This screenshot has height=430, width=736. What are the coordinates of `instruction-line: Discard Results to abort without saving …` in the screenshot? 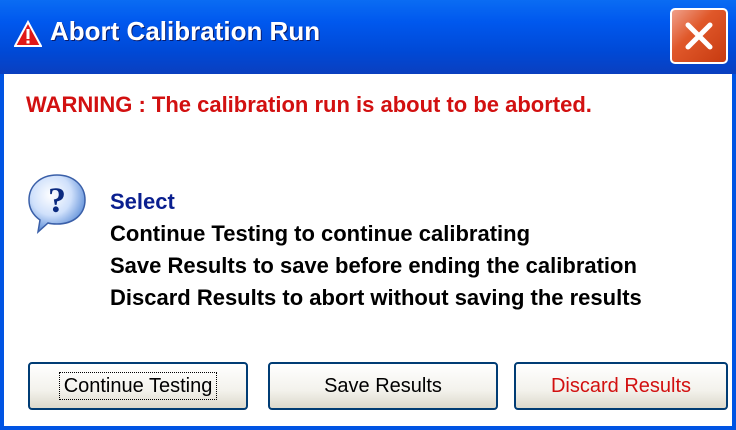 It's located at (376, 297).